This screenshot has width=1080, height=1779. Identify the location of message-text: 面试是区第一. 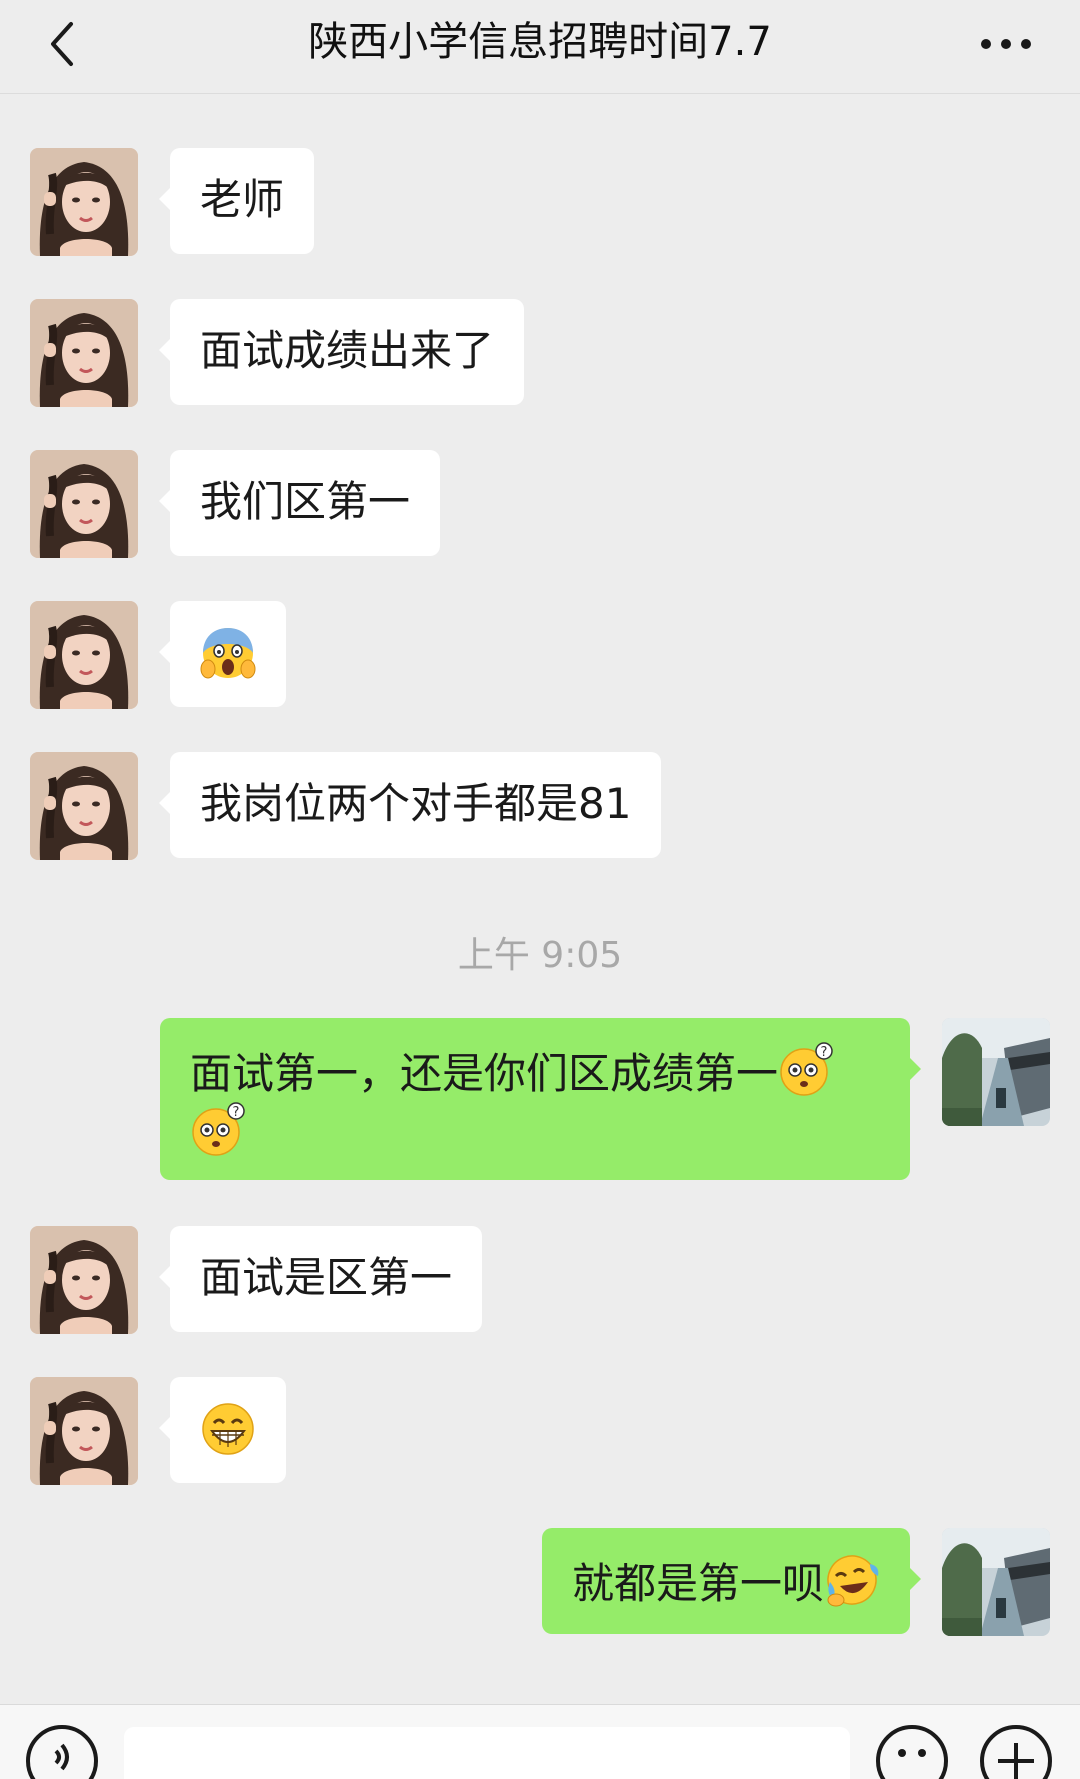
(326, 1277).